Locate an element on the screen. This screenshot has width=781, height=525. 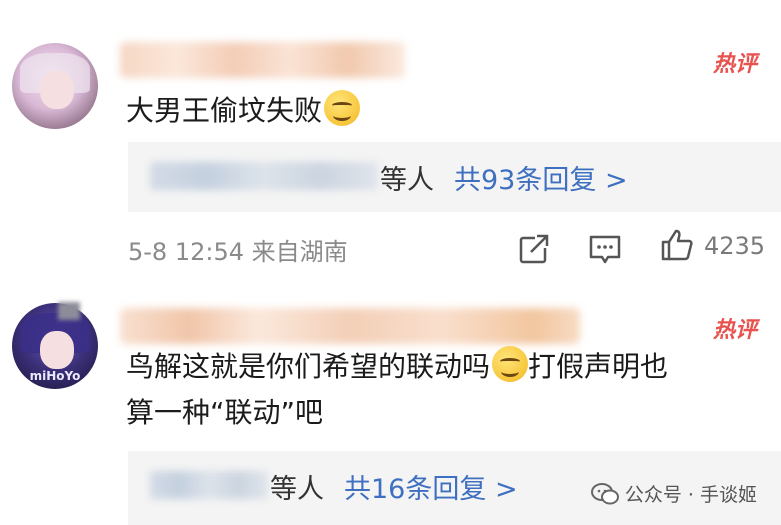
comment-text-line1b: 打假声明也 is located at coordinates (598, 366).